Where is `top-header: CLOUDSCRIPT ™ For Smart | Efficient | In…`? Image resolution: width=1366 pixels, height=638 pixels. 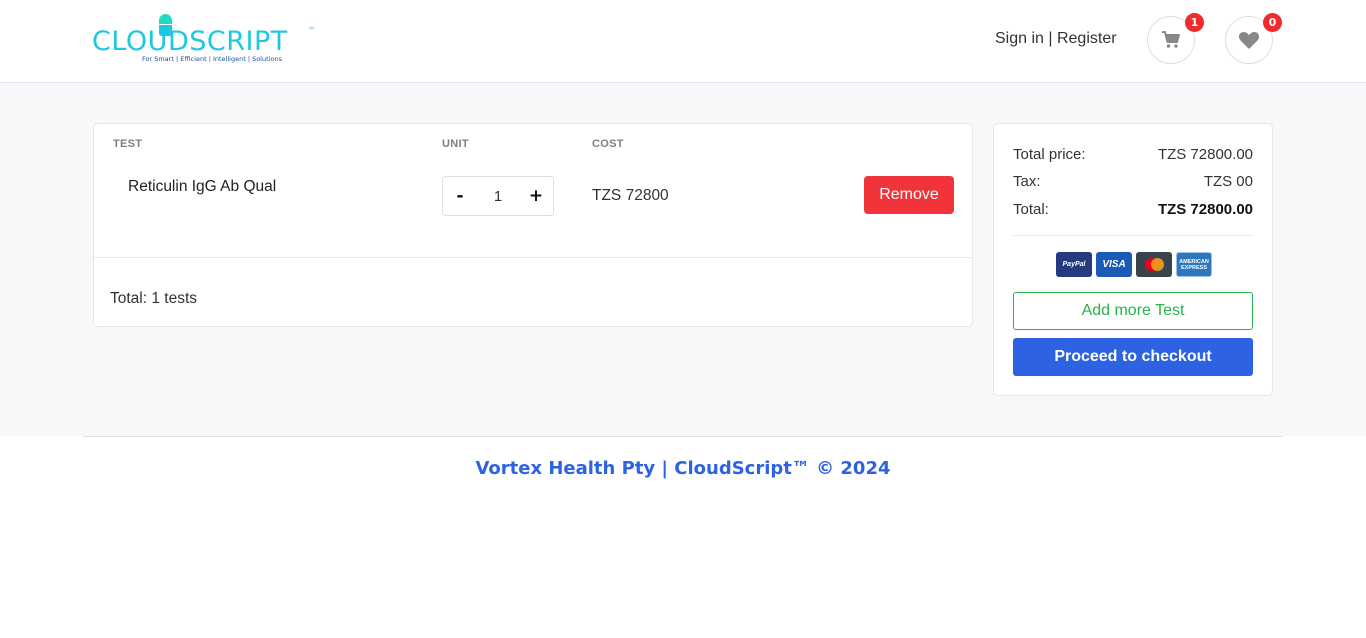 top-header: CLOUDSCRIPT ™ For Smart | Efficient | In… is located at coordinates (683, 41).